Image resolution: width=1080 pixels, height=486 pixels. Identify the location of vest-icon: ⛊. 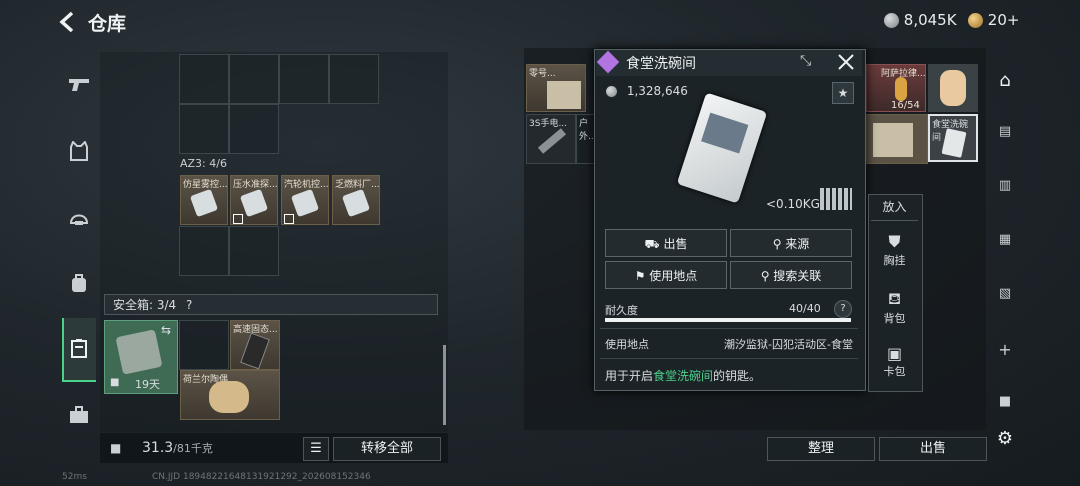
(894, 241).